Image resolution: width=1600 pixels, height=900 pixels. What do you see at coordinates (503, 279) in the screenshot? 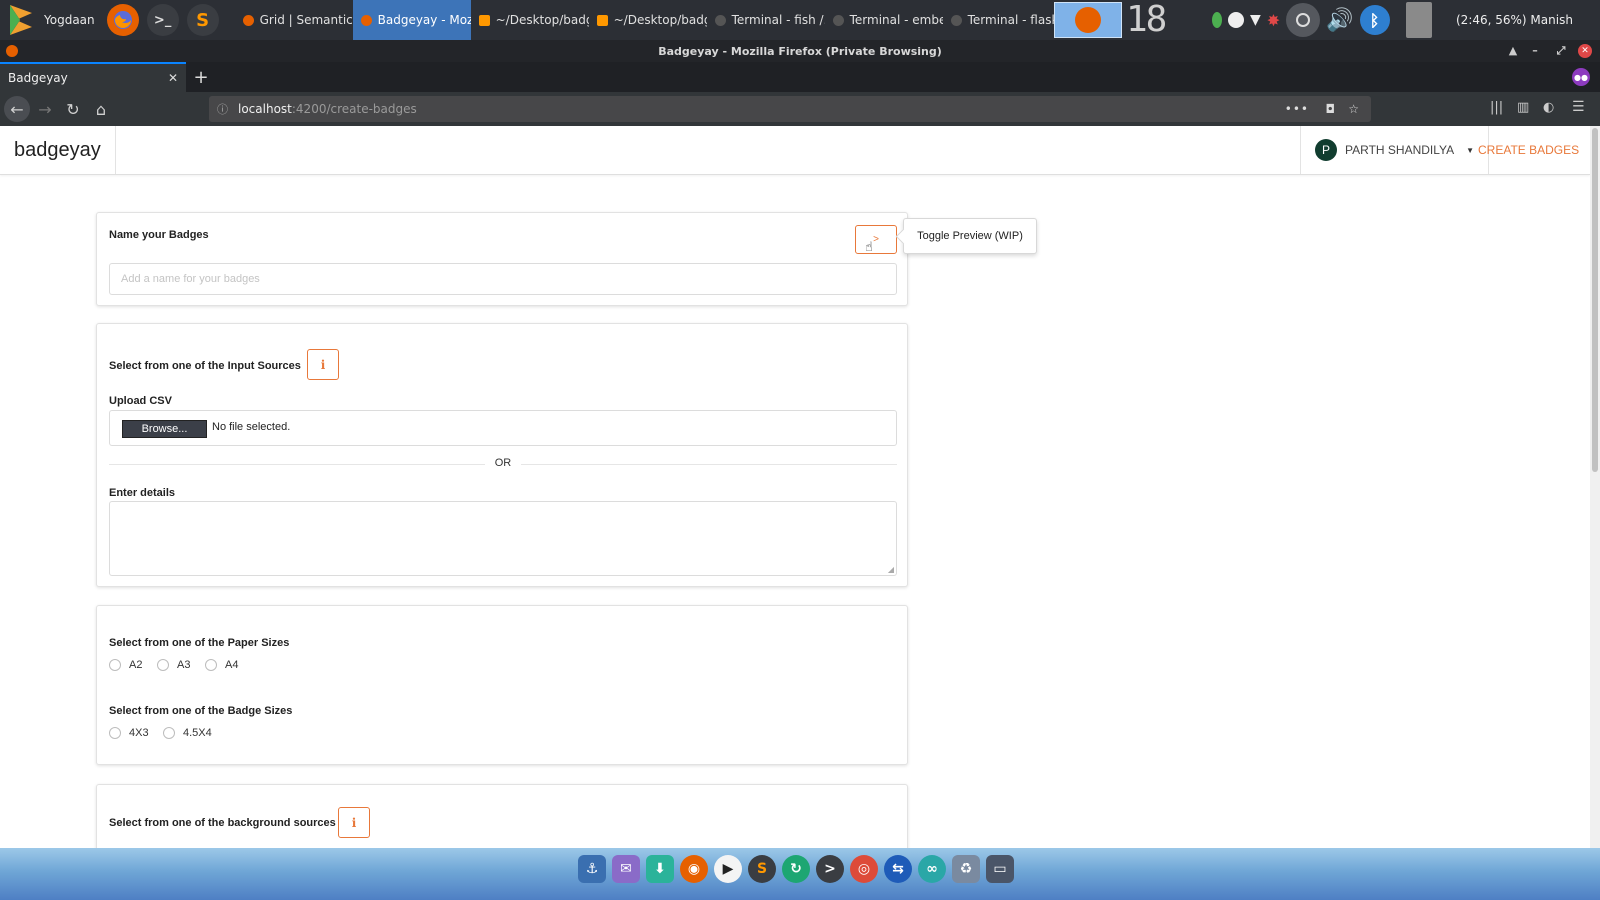
I see `badge-name-input: Add a name for your badges` at bounding box center [503, 279].